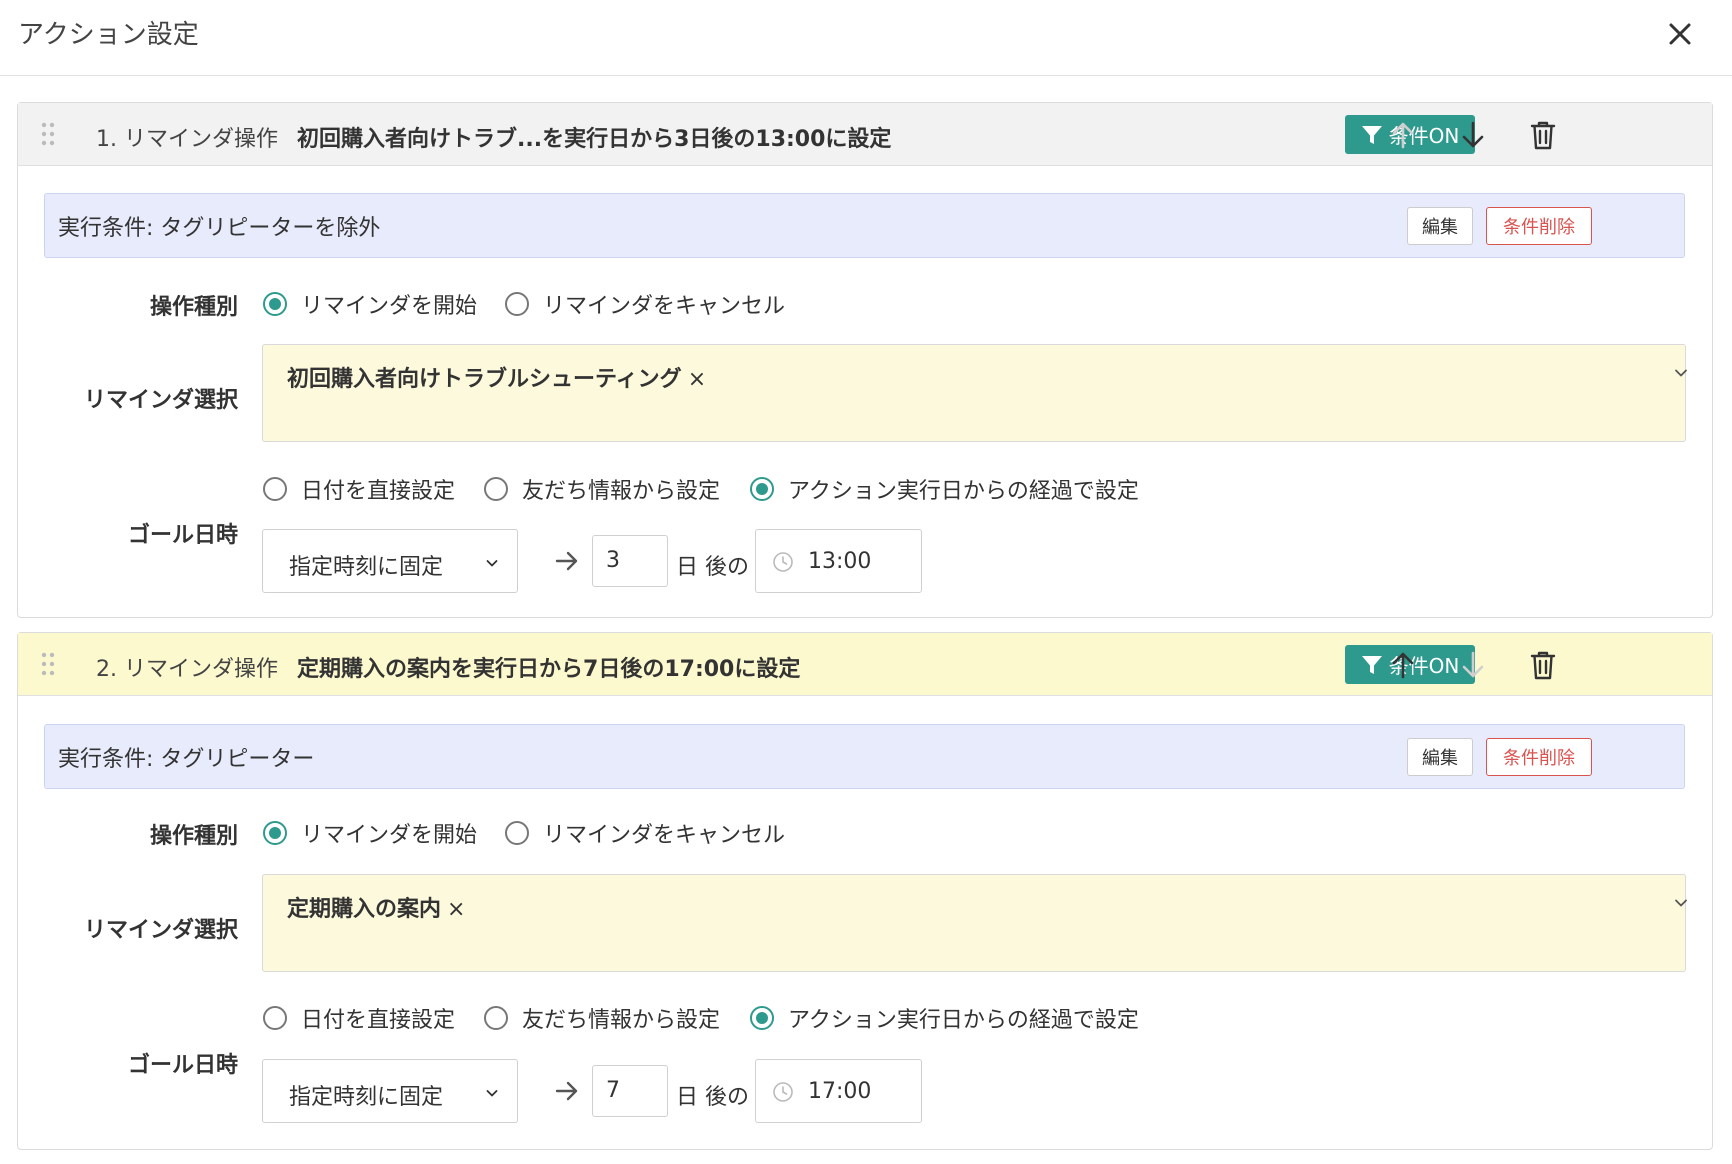 The image size is (1732, 1164). Describe the element at coordinates (866, 38) in the screenshot. I see `modal-header: アクション設定` at that location.